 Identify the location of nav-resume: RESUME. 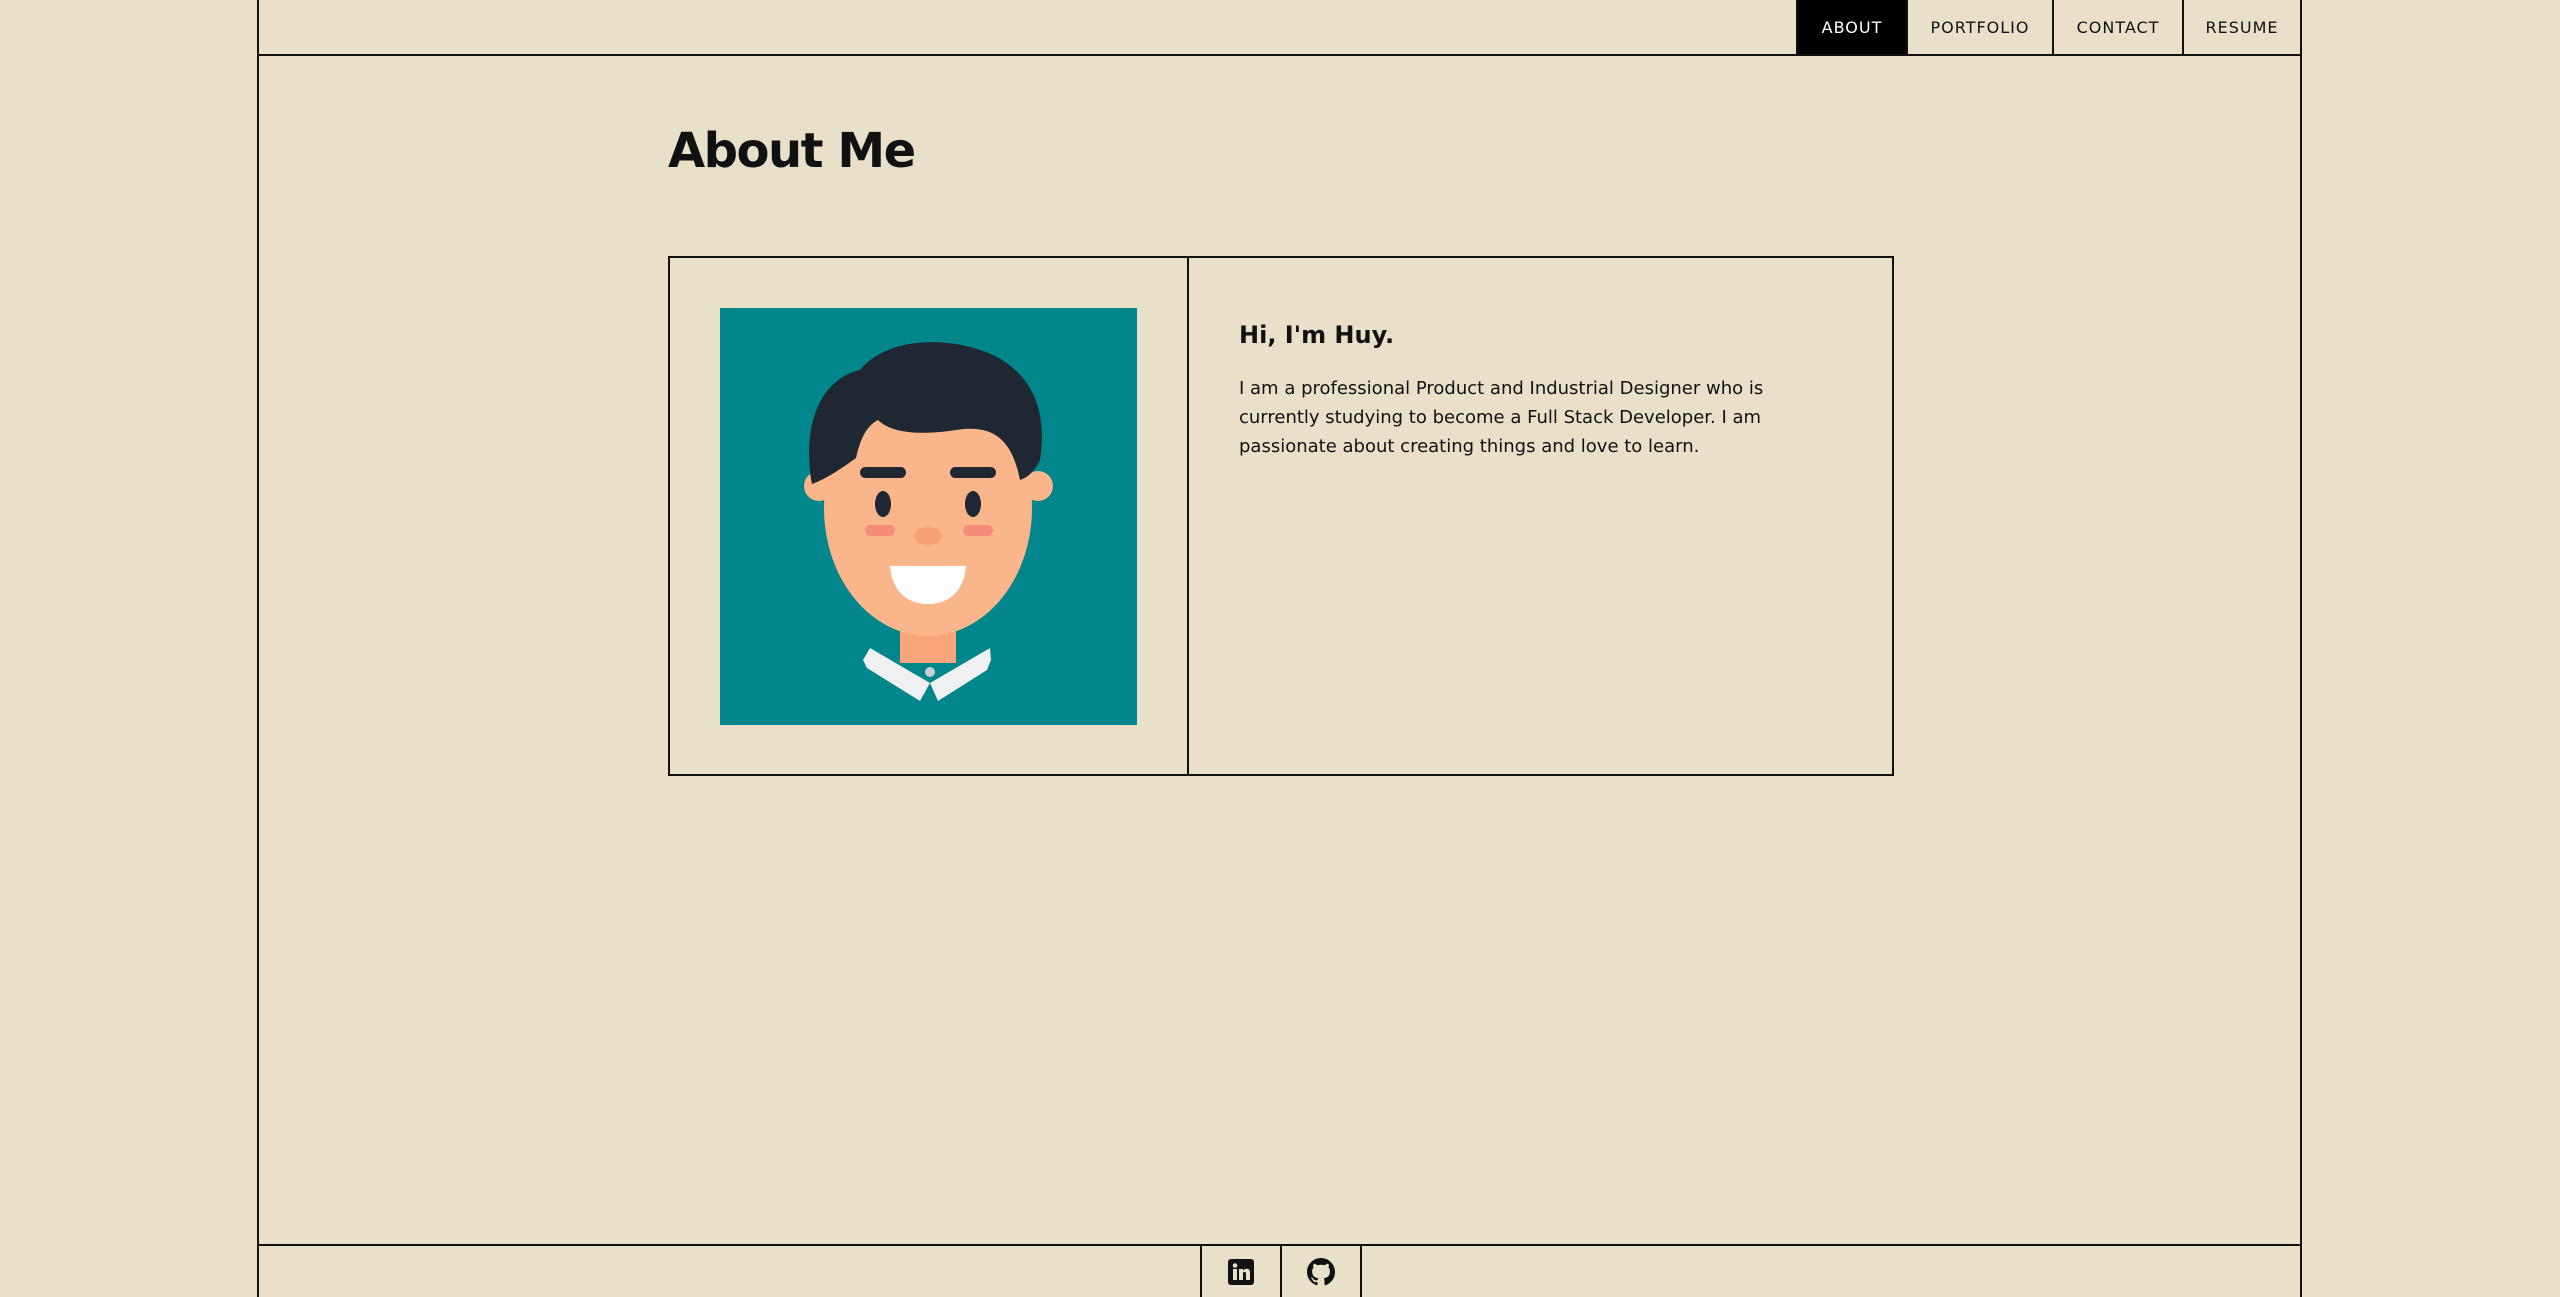
(2241, 27).